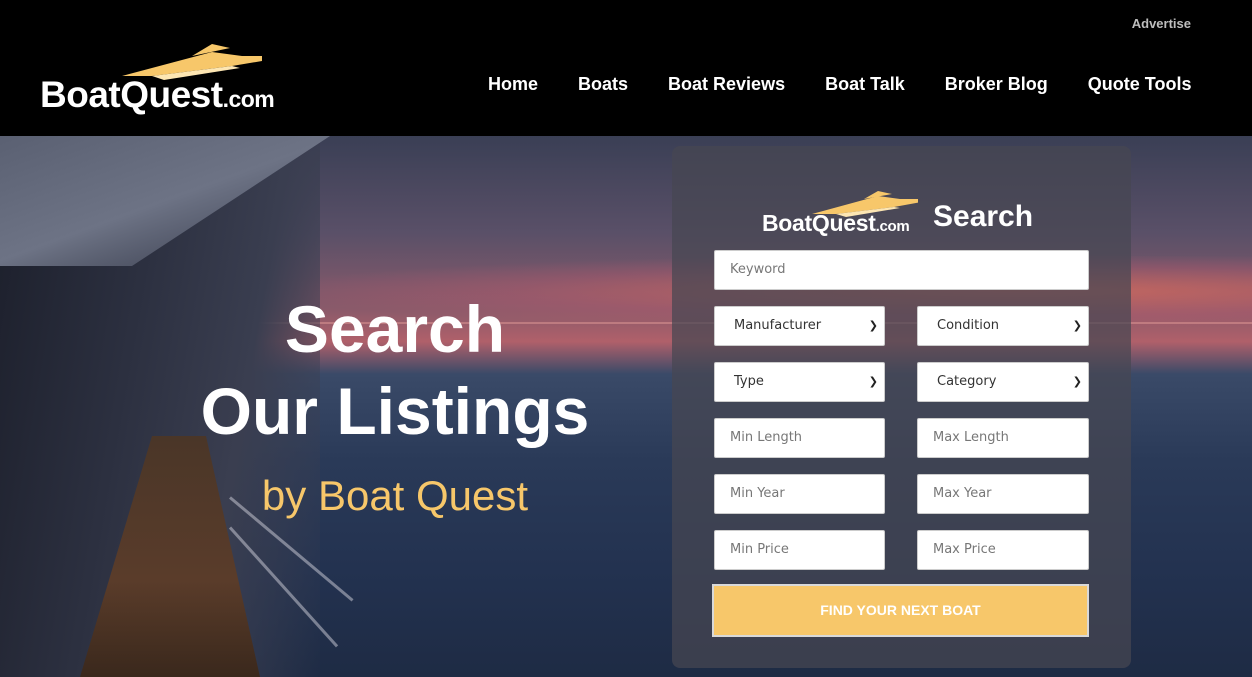 This screenshot has width=1252, height=677. What do you see at coordinates (1003, 494) in the screenshot?
I see `max-year-input: Max Year` at bounding box center [1003, 494].